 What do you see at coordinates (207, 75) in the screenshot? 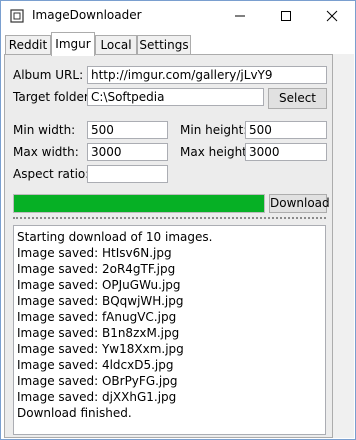
I see `album-url-input: http://imgur.com/gallery/jLvY9` at bounding box center [207, 75].